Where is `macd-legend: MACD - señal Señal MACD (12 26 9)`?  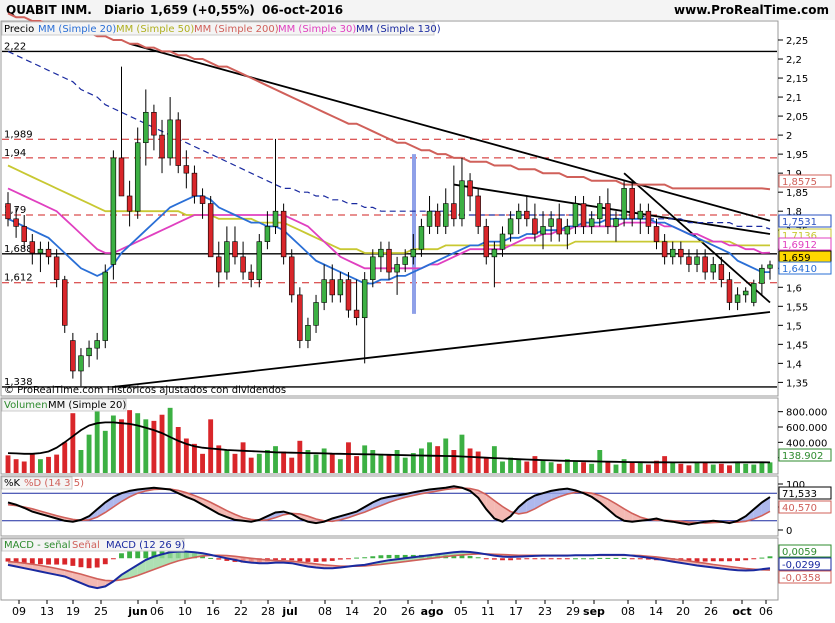
macd-legend: MACD - señal Señal MACD (12 26 9) is located at coordinates (93, 545).